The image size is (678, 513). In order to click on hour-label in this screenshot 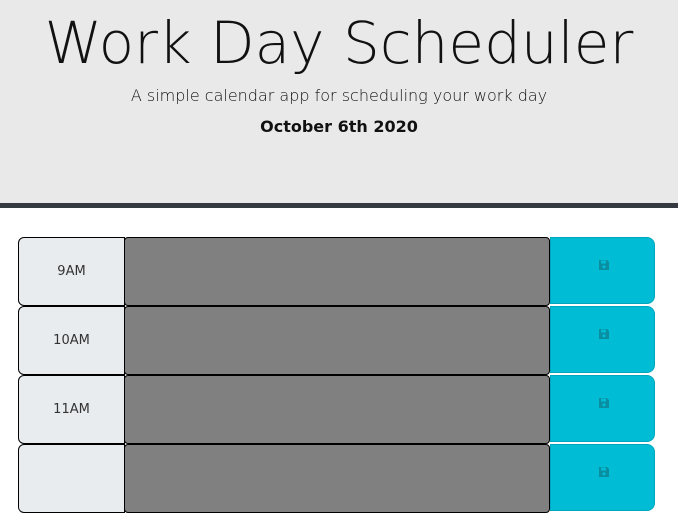, I will do `click(71, 478)`.